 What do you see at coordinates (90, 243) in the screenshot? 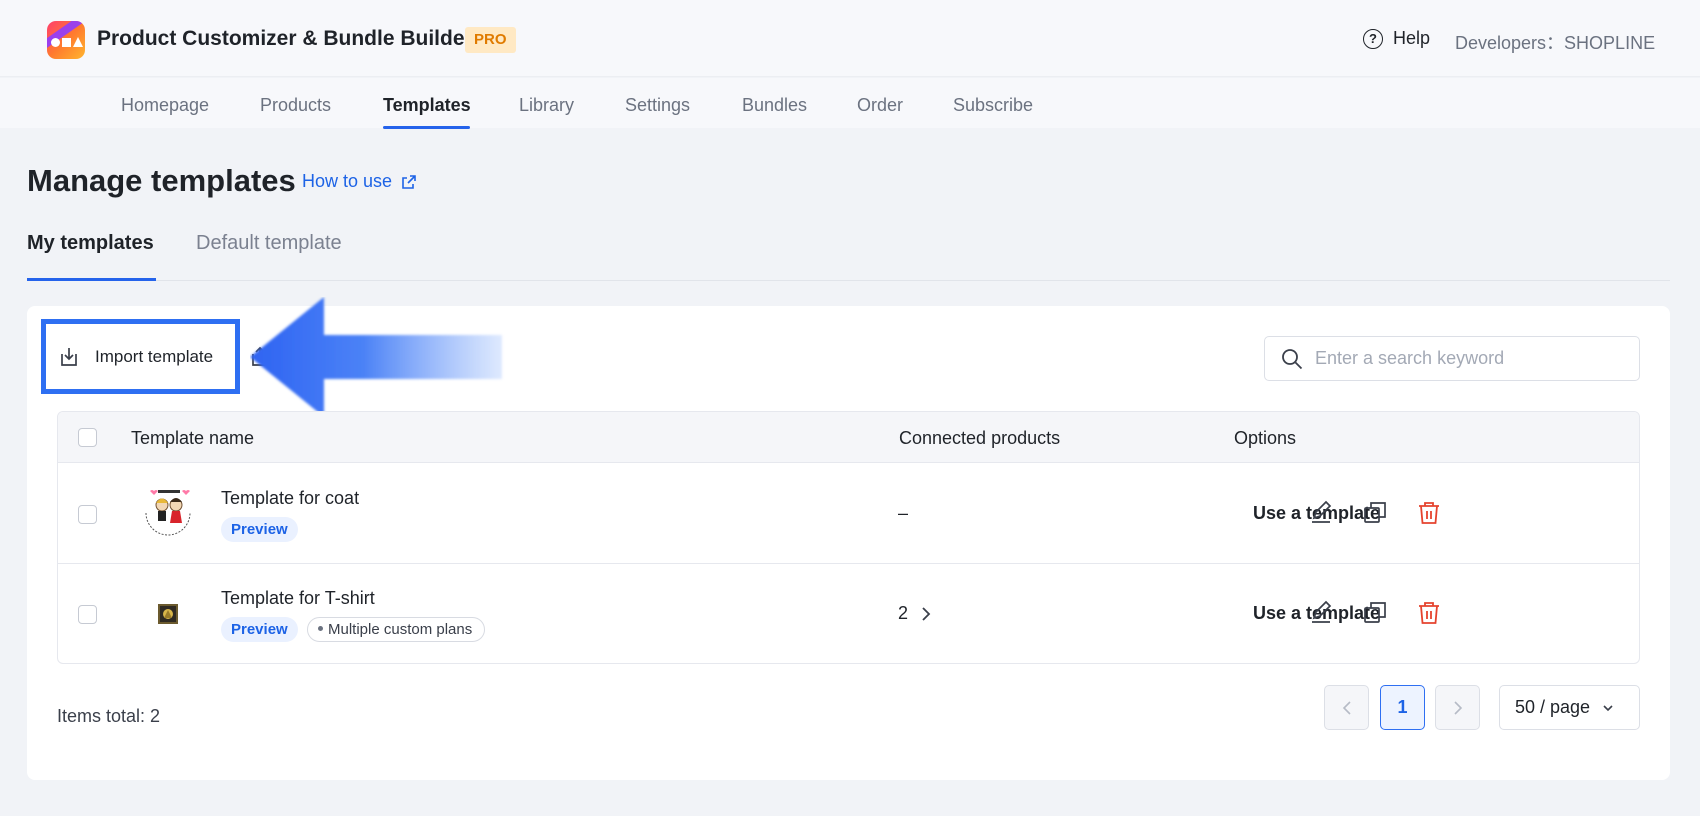
I see `tab-my-templates: My templates` at bounding box center [90, 243].